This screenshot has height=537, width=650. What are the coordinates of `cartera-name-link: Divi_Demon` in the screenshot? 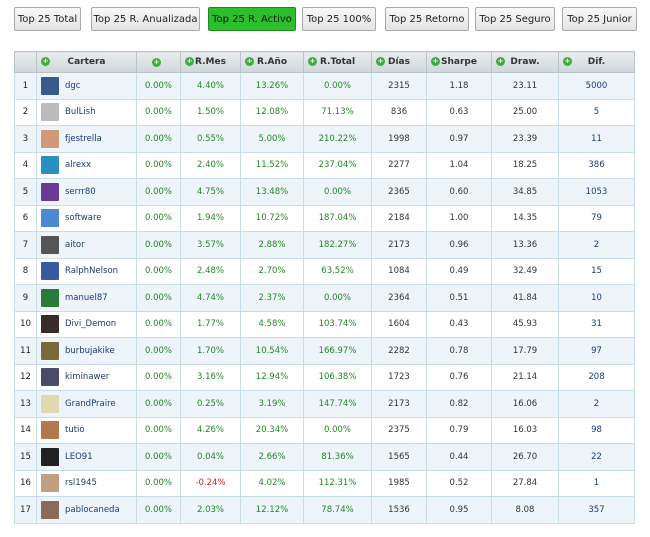 It's located at (90, 324).